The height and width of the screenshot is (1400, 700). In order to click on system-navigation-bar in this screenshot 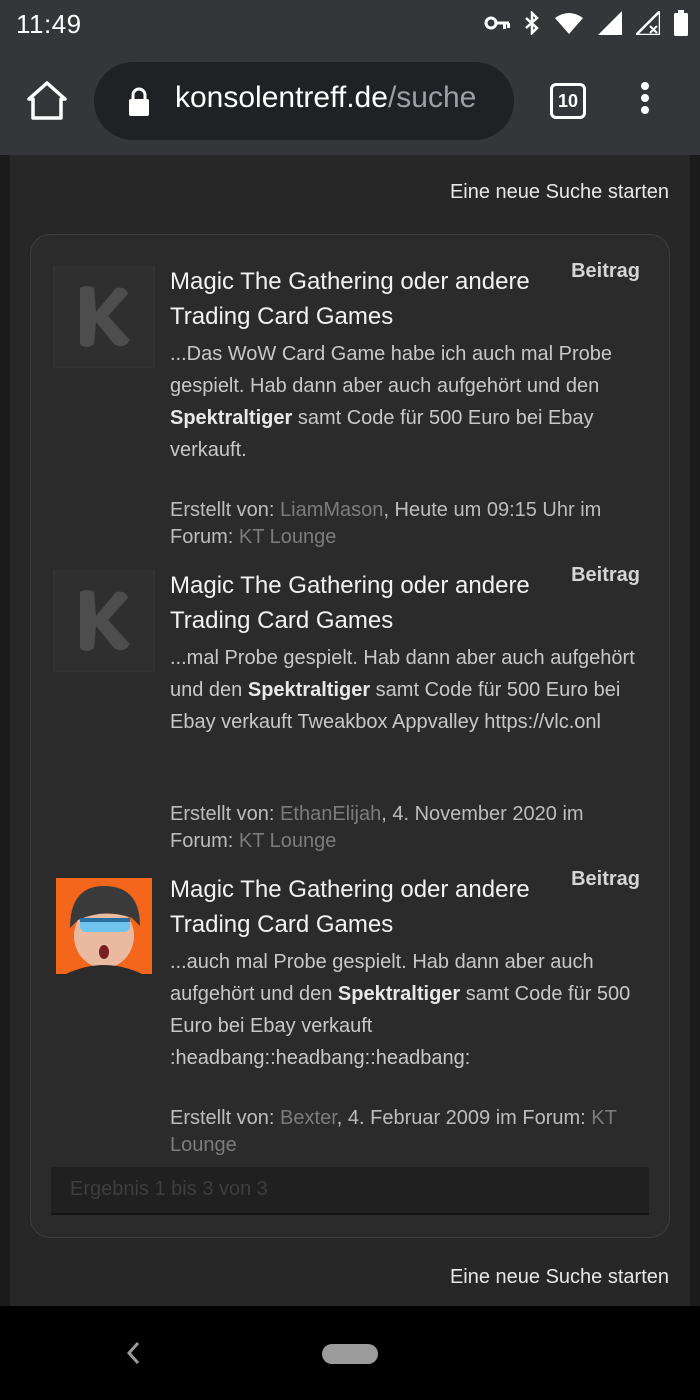, I will do `click(350, 1353)`.